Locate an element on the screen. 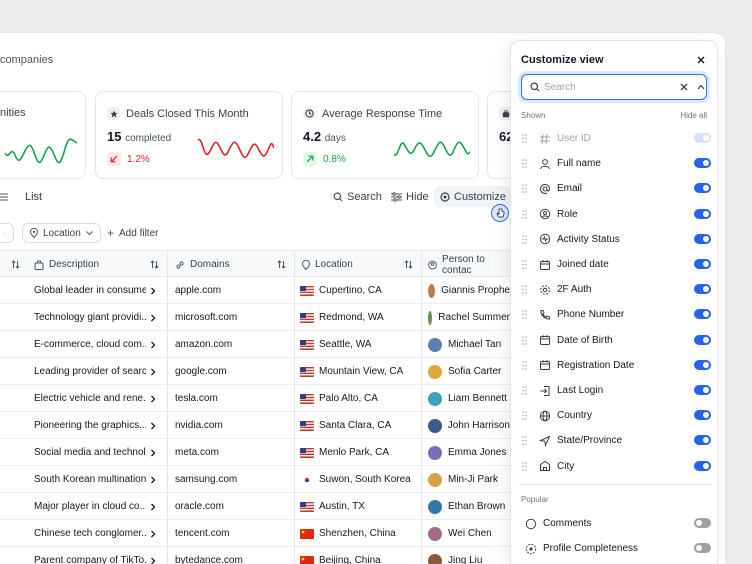 The image size is (752, 564). field-item-city: City is located at coordinates (615, 466).